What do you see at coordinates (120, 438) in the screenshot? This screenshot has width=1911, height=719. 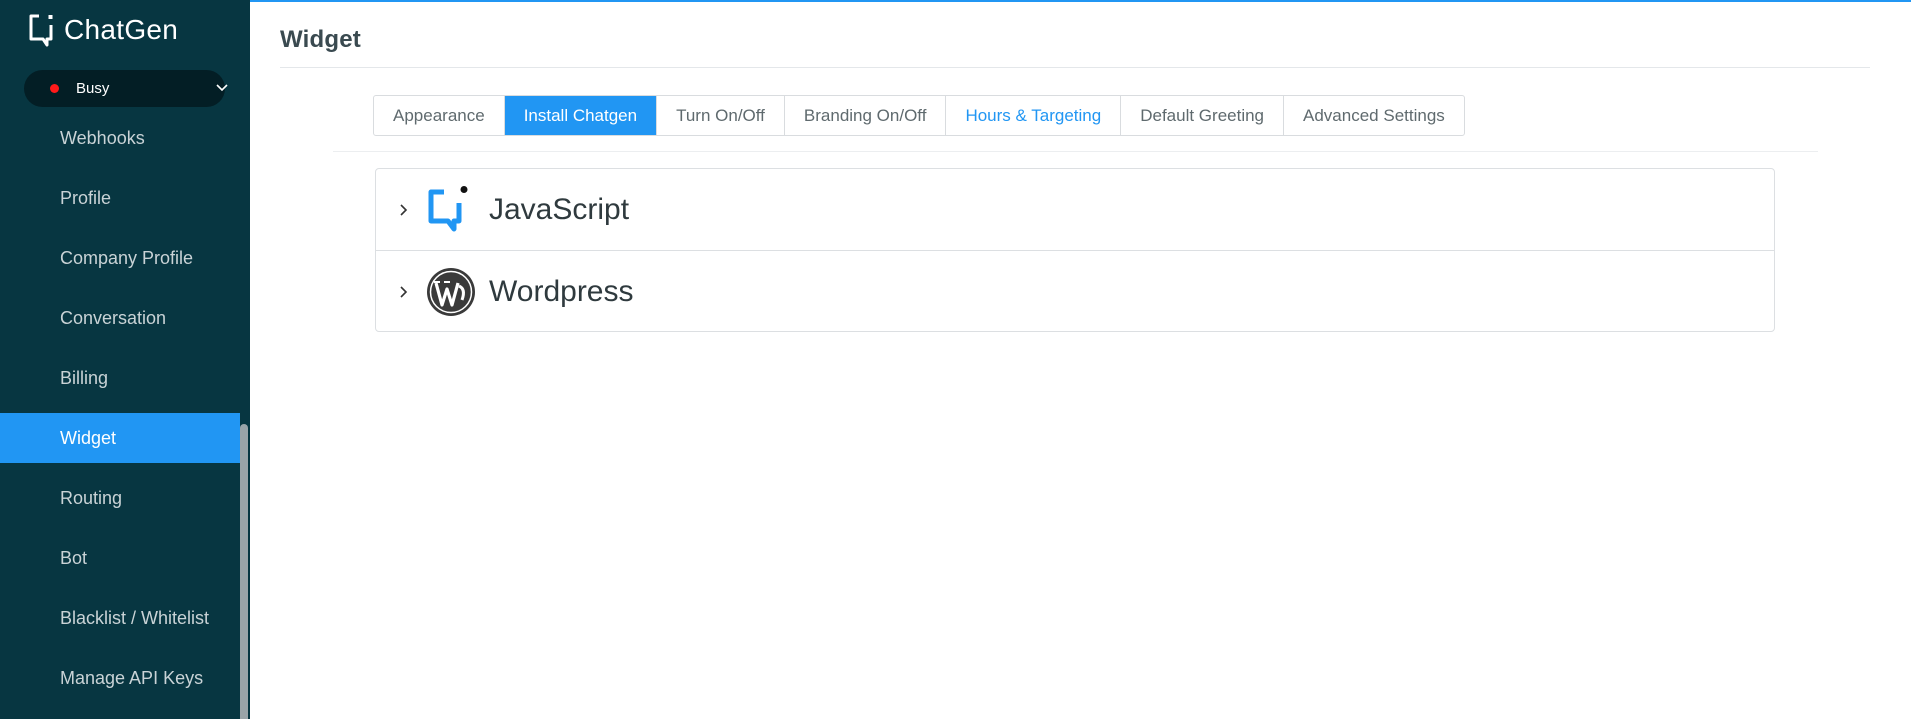 I see `sidebar-item-widget: Widget` at bounding box center [120, 438].